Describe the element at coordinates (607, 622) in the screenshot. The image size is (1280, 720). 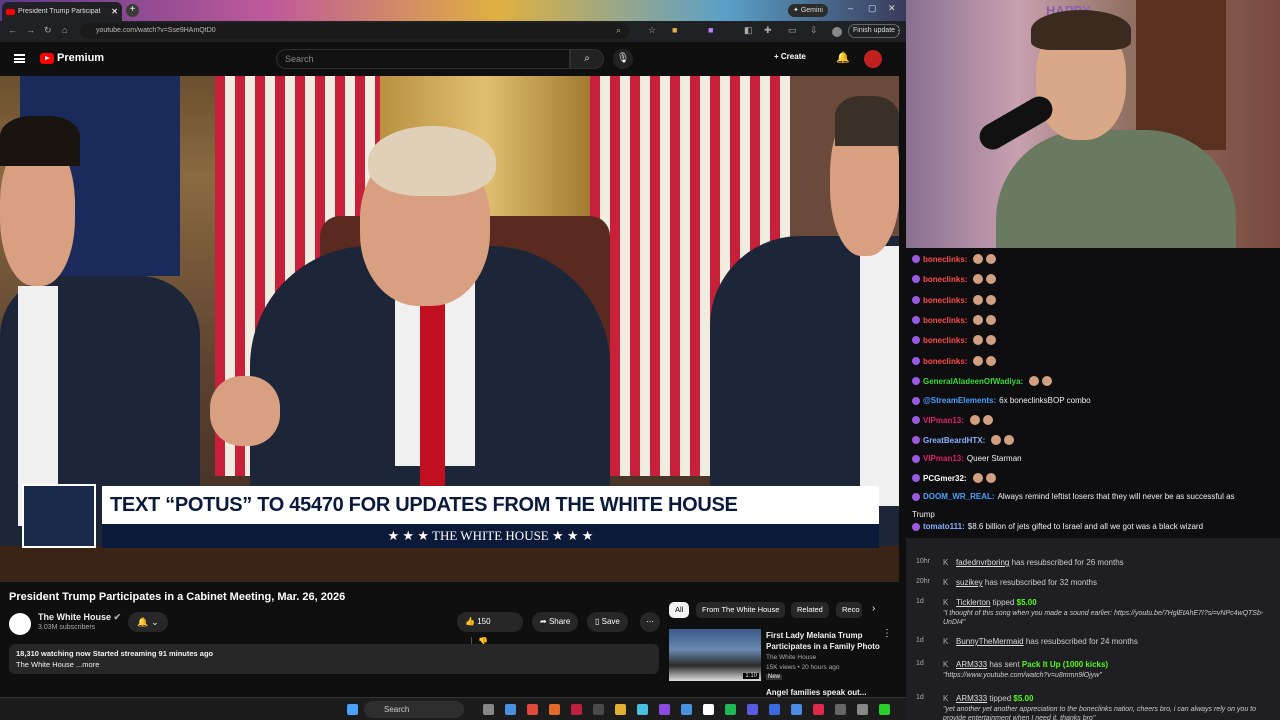
I see `save-button: ▯ Save` at that location.